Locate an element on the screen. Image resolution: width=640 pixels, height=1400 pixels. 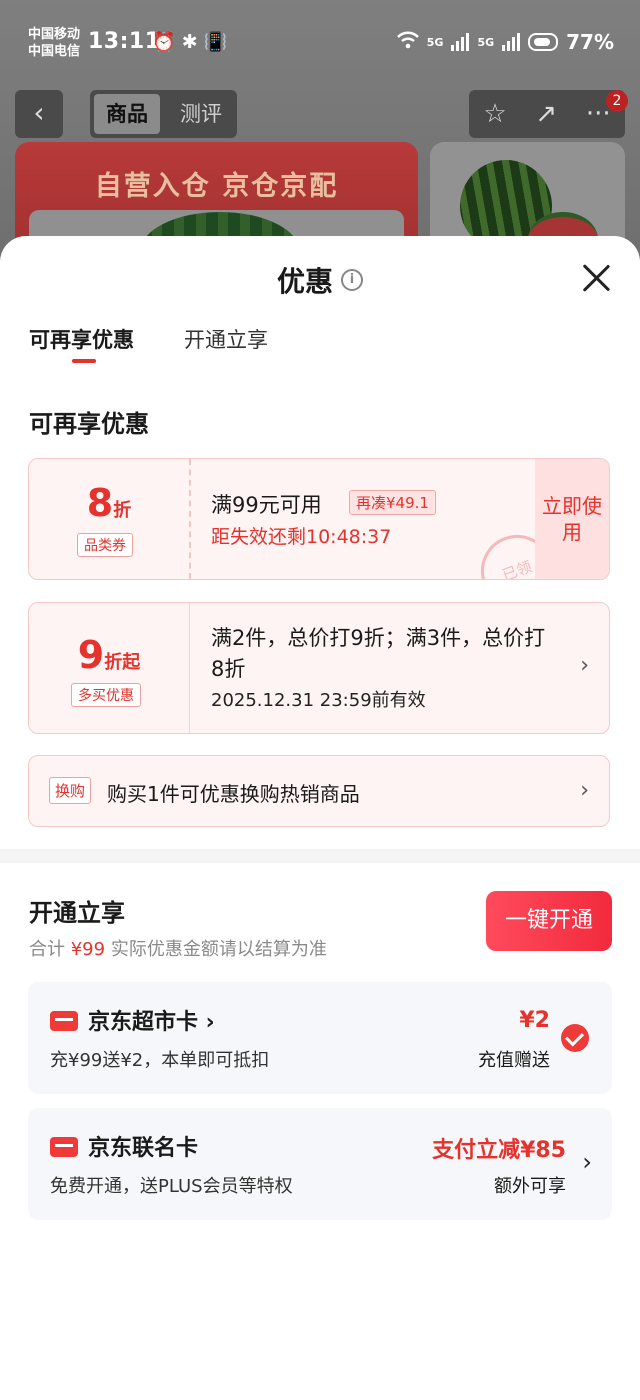
card-amount: 支付立减¥85 is located at coordinates (499, 1150).